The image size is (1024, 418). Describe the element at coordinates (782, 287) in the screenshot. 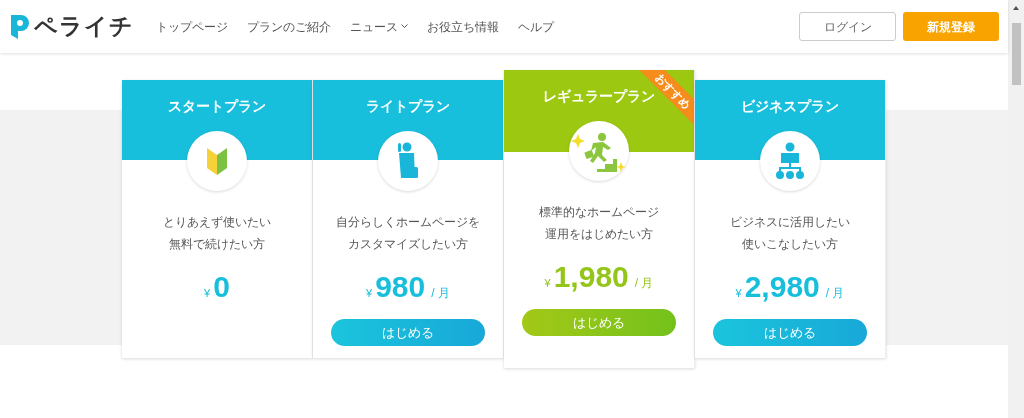

I see `plan-price: 2,980` at that location.